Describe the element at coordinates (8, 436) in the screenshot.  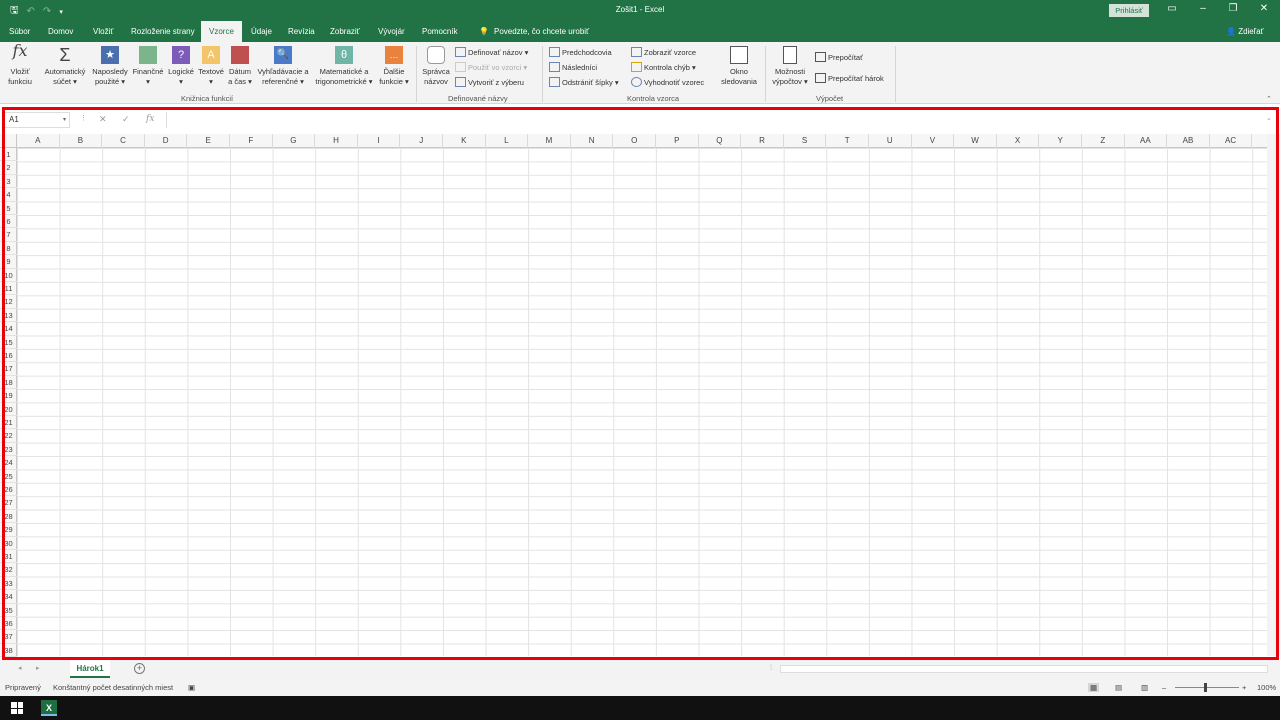
I see `row-header: 22` at that location.